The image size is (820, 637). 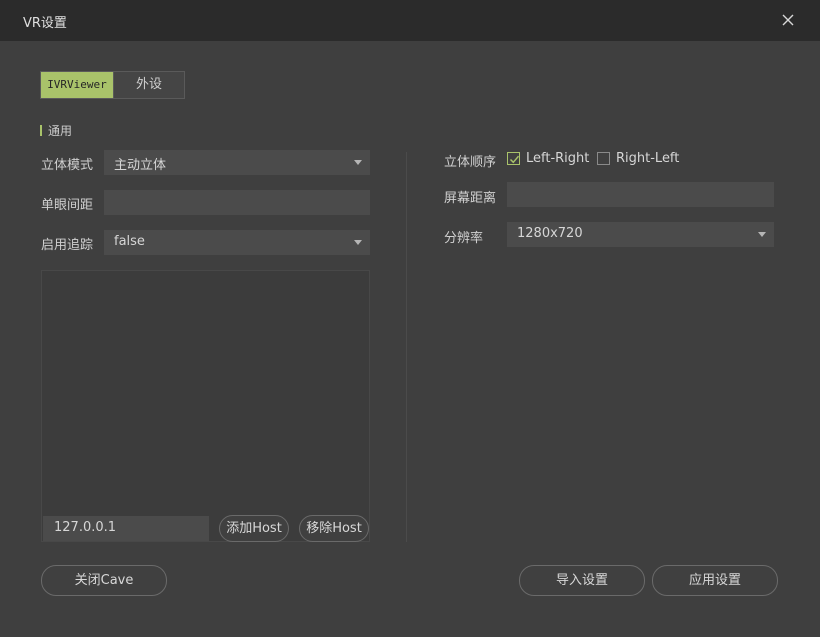 What do you see at coordinates (640, 194) in the screenshot?
I see `screen-distance-input` at bounding box center [640, 194].